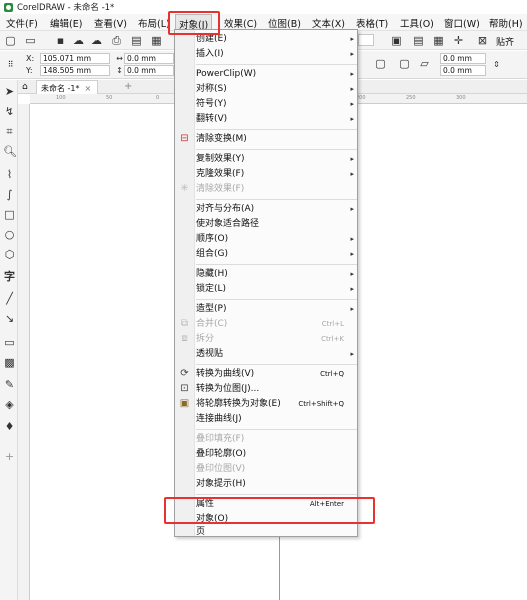  What do you see at coordinates (496, 64) in the screenshot?
I see `lock-ratio-icon: ⇕` at bounding box center [496, 64].